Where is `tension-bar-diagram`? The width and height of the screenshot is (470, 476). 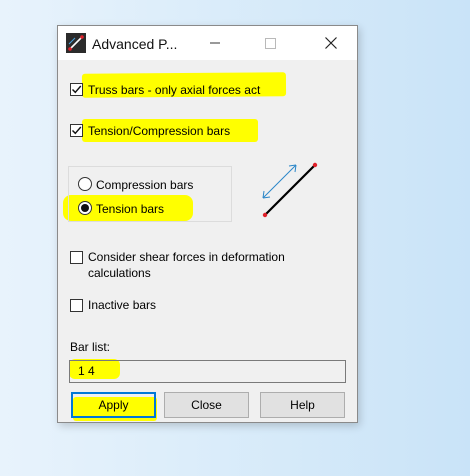 tension-bar-diagram is located at coordinates (290, 190).